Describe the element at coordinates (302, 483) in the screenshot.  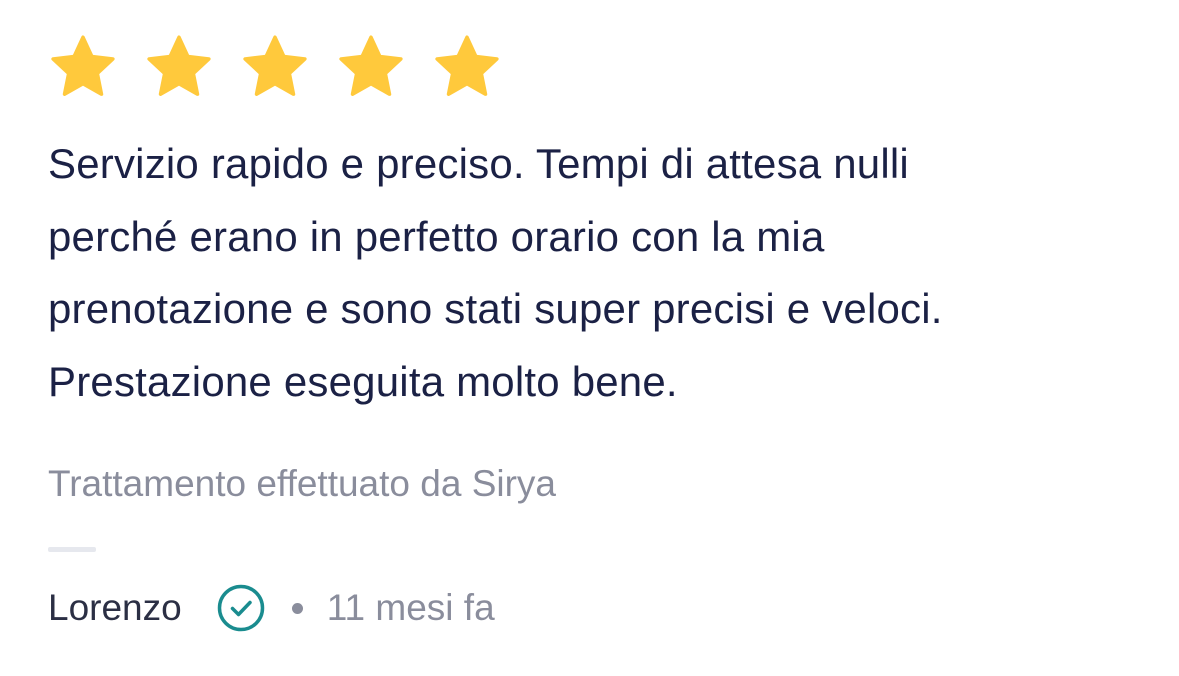
I see `treatment-info: Trattamento effettuato da Sirya` at that location.